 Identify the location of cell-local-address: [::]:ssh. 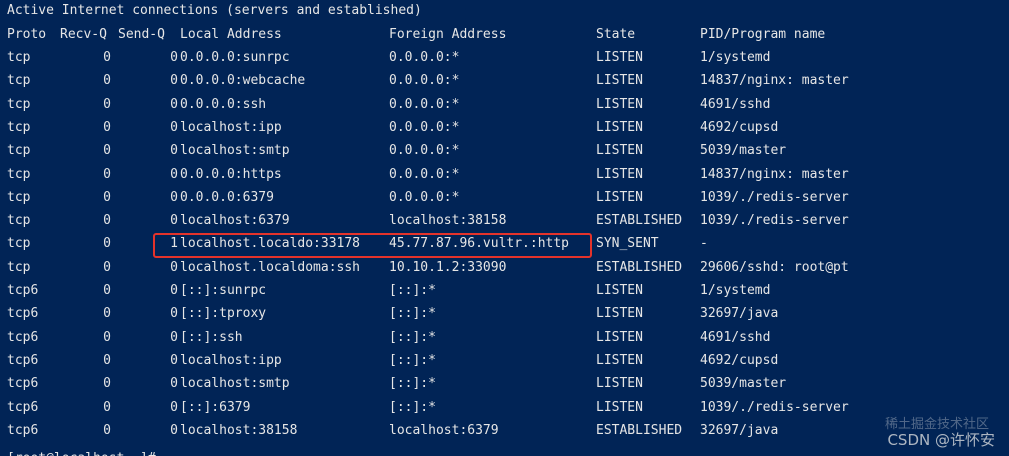
(211, 337).